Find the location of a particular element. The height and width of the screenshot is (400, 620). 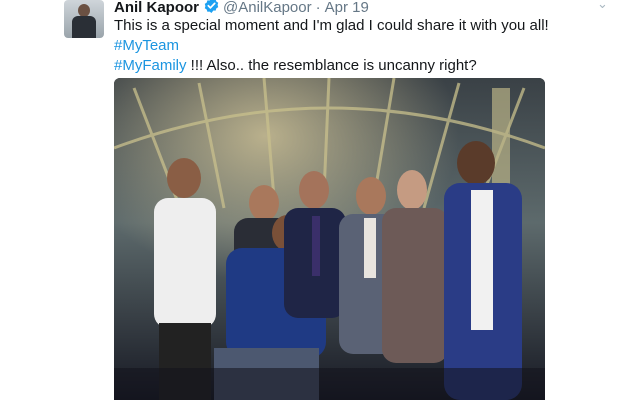

author-handle: @AnilKapoor is located at coordinates (267, 8).